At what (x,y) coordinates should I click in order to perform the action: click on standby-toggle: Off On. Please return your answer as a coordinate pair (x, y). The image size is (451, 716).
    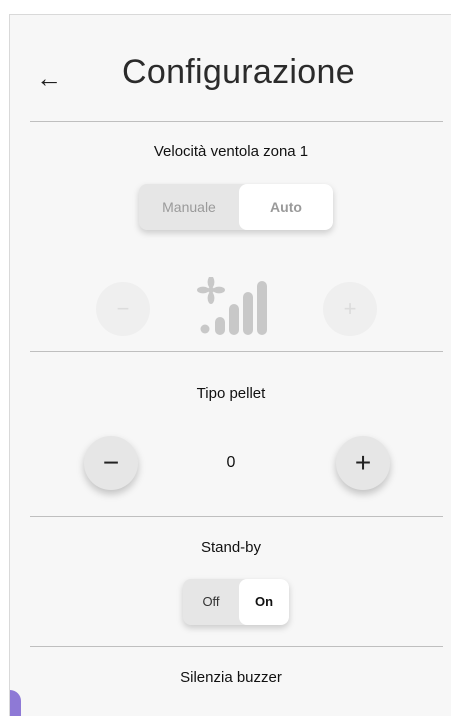
    Looking at the image, I should click on (236, 602).